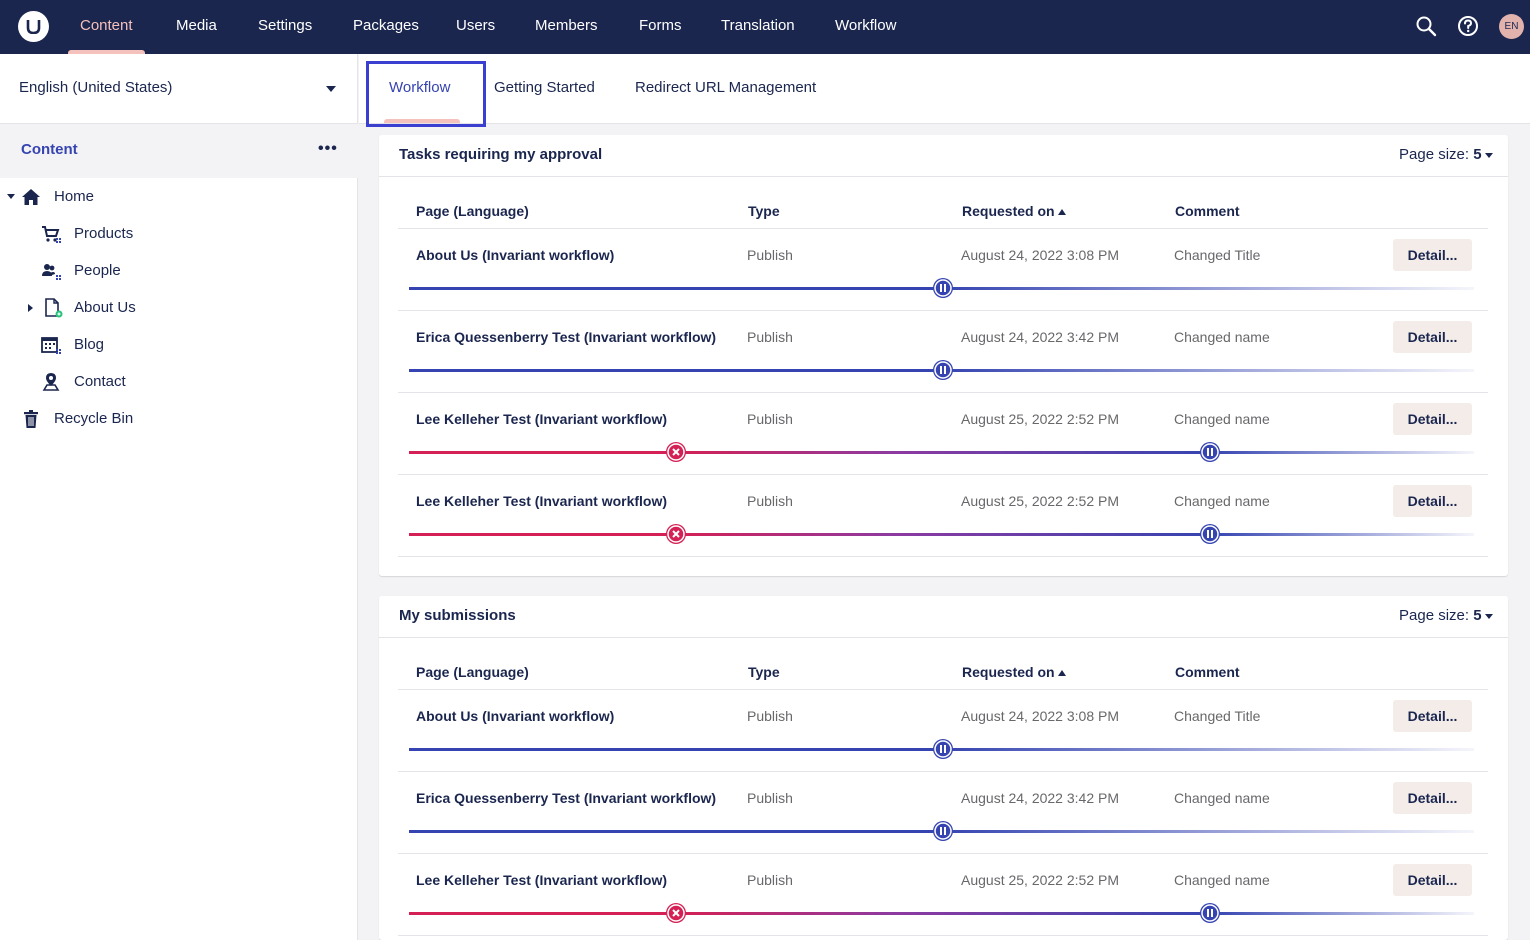  Describe the element at coordinates (196, 27) in the screenshot. I see `nav-media: Media` at that location.